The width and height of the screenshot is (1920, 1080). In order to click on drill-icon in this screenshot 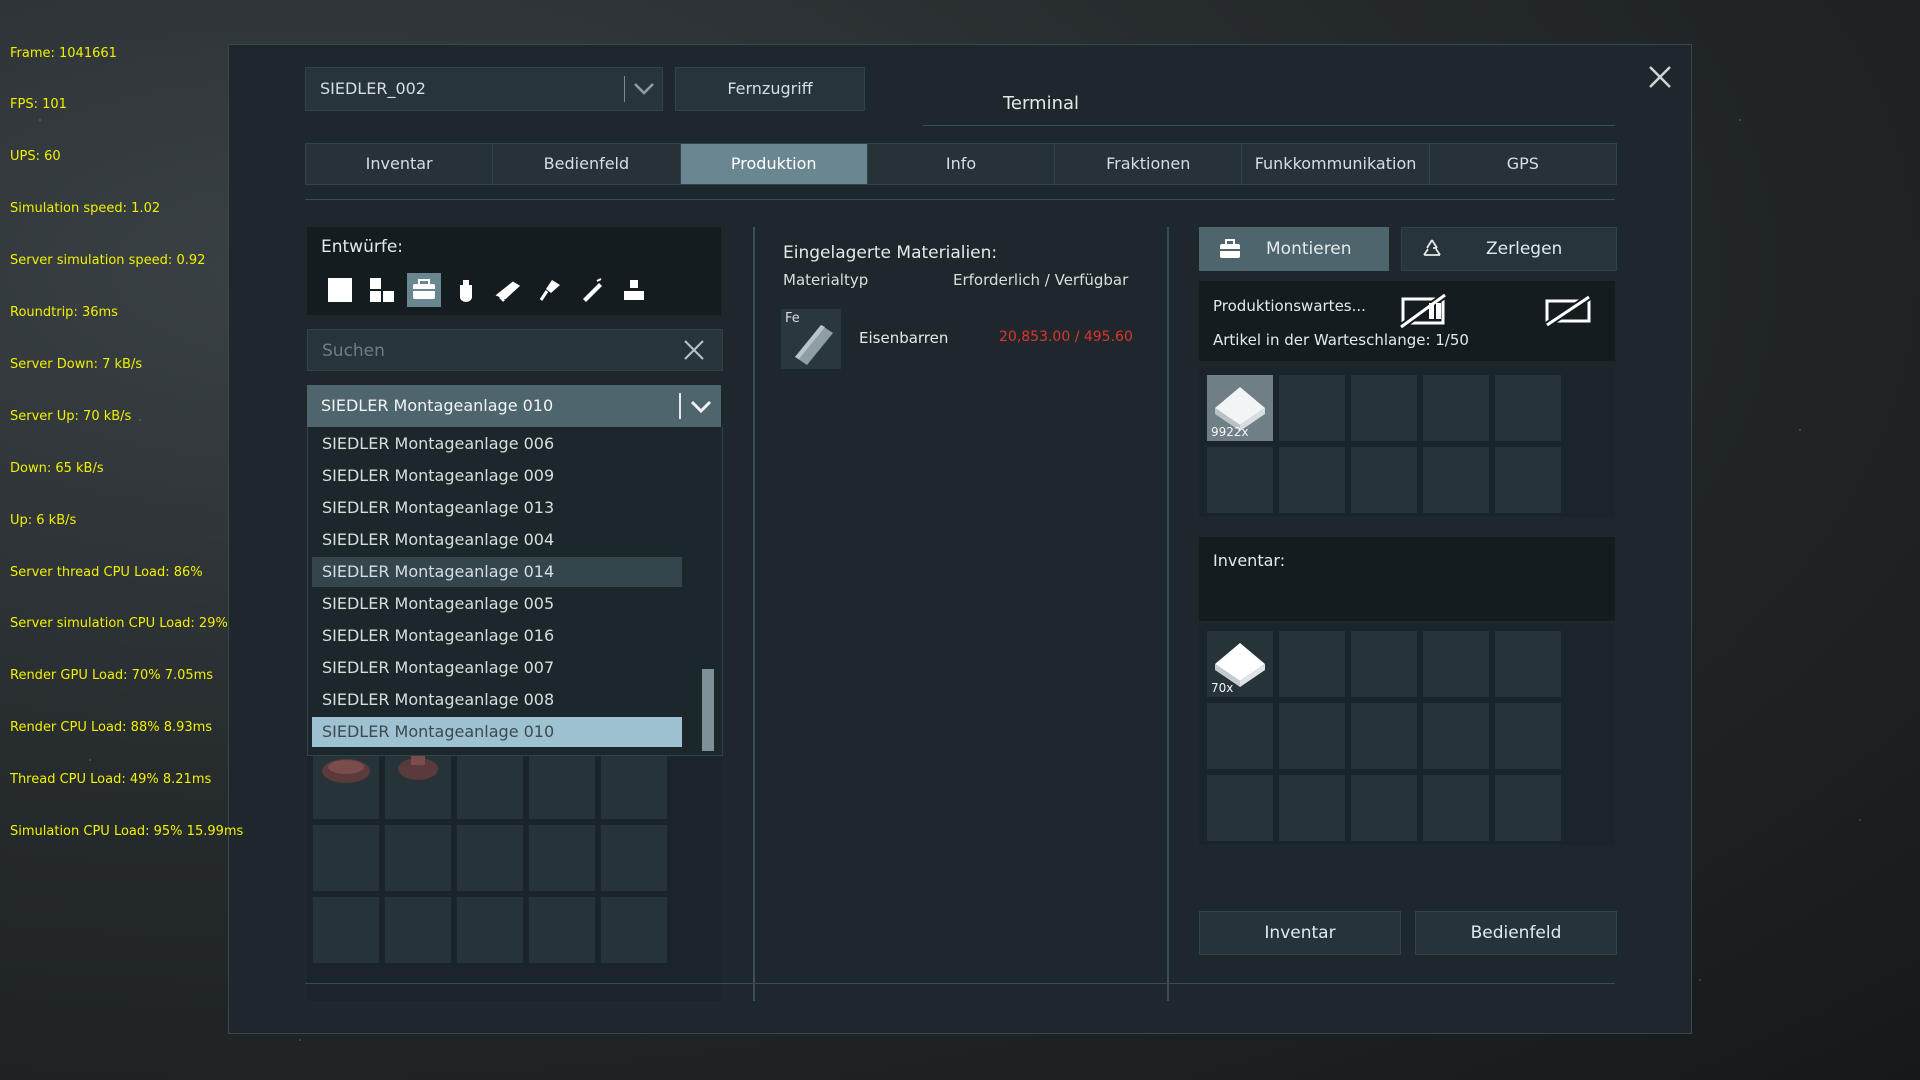, I will do `click(550, 290)`.